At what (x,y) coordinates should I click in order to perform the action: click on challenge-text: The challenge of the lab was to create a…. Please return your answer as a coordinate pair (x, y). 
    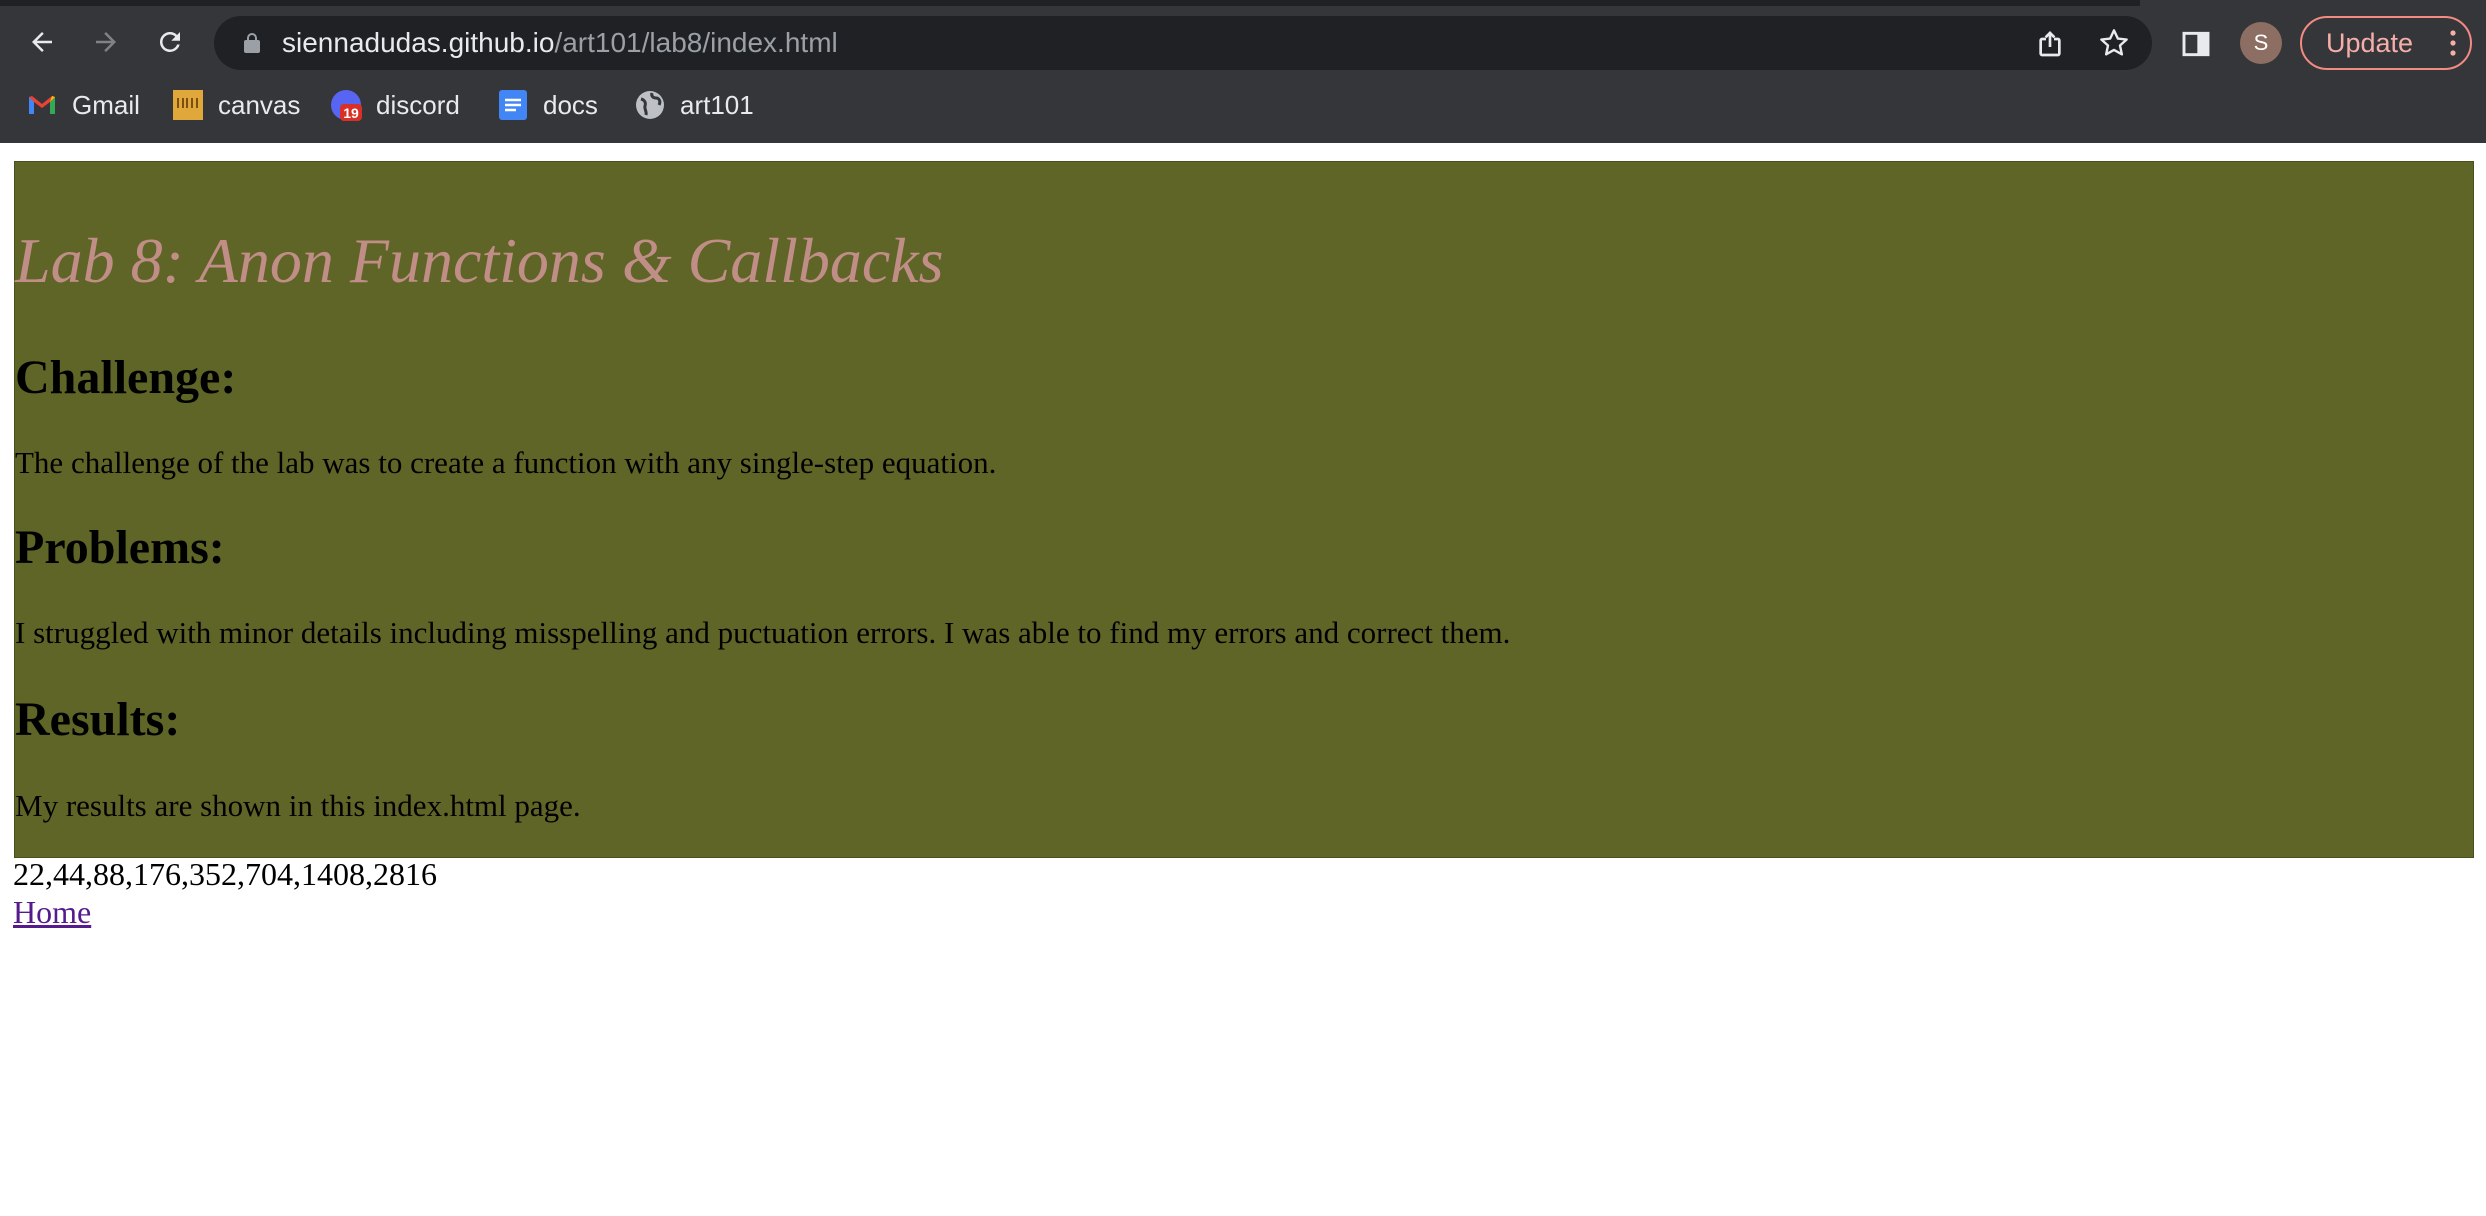
    Looking at the image, I should click on (506, 462).